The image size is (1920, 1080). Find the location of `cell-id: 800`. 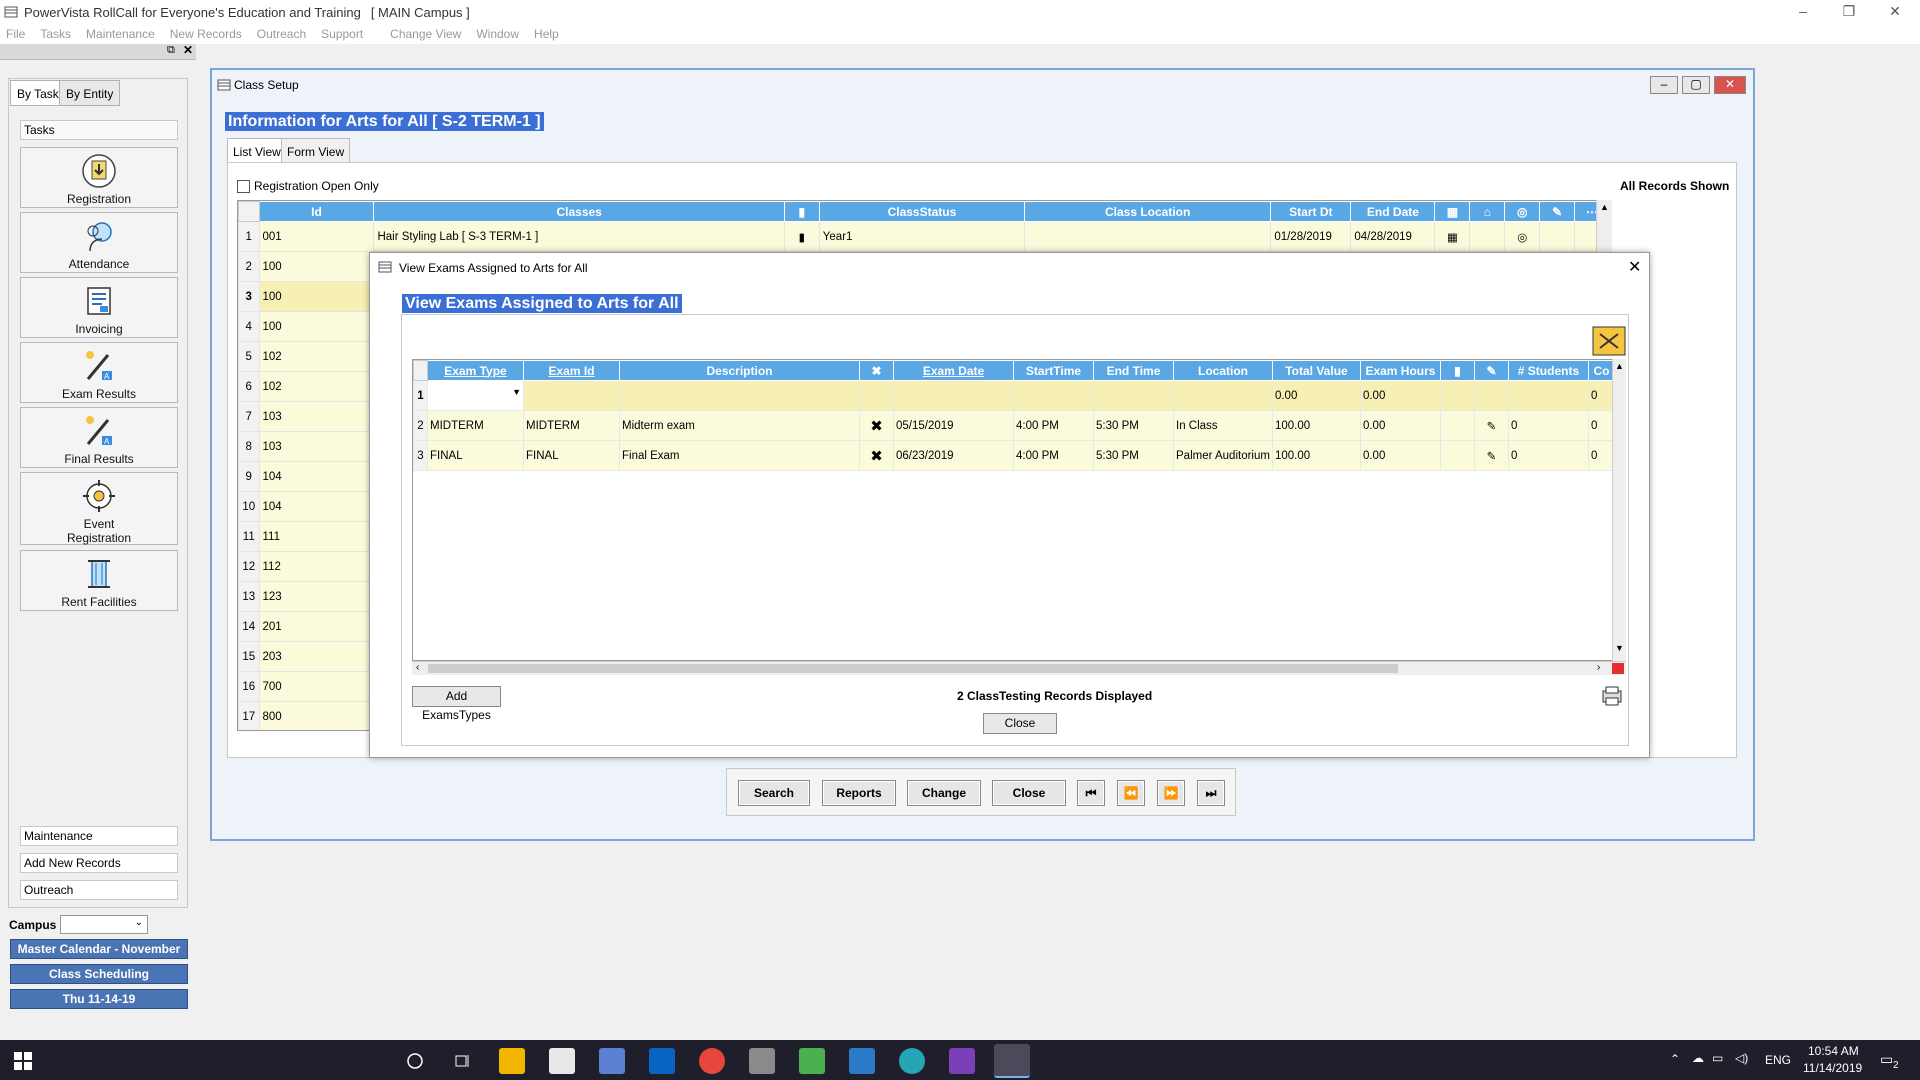

cell-id: 800 is located at coordinates (316, 715).